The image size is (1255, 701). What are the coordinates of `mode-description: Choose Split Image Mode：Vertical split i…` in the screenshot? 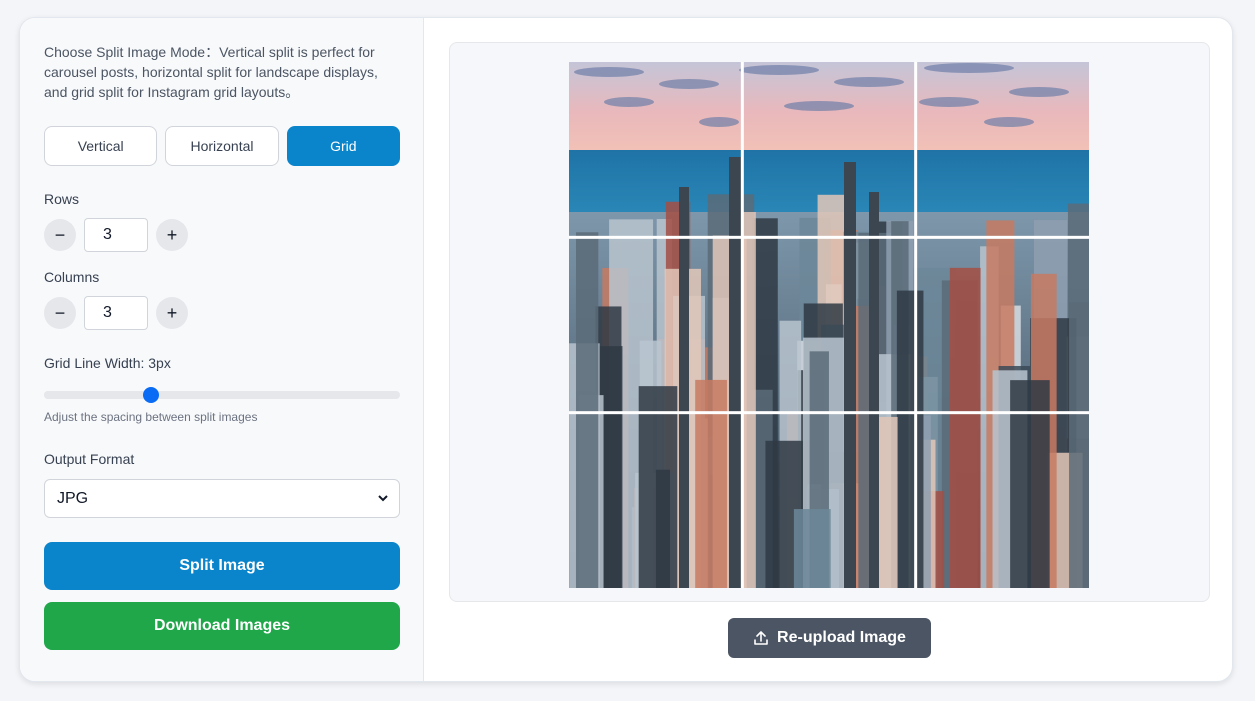 It's located at (211, 72).